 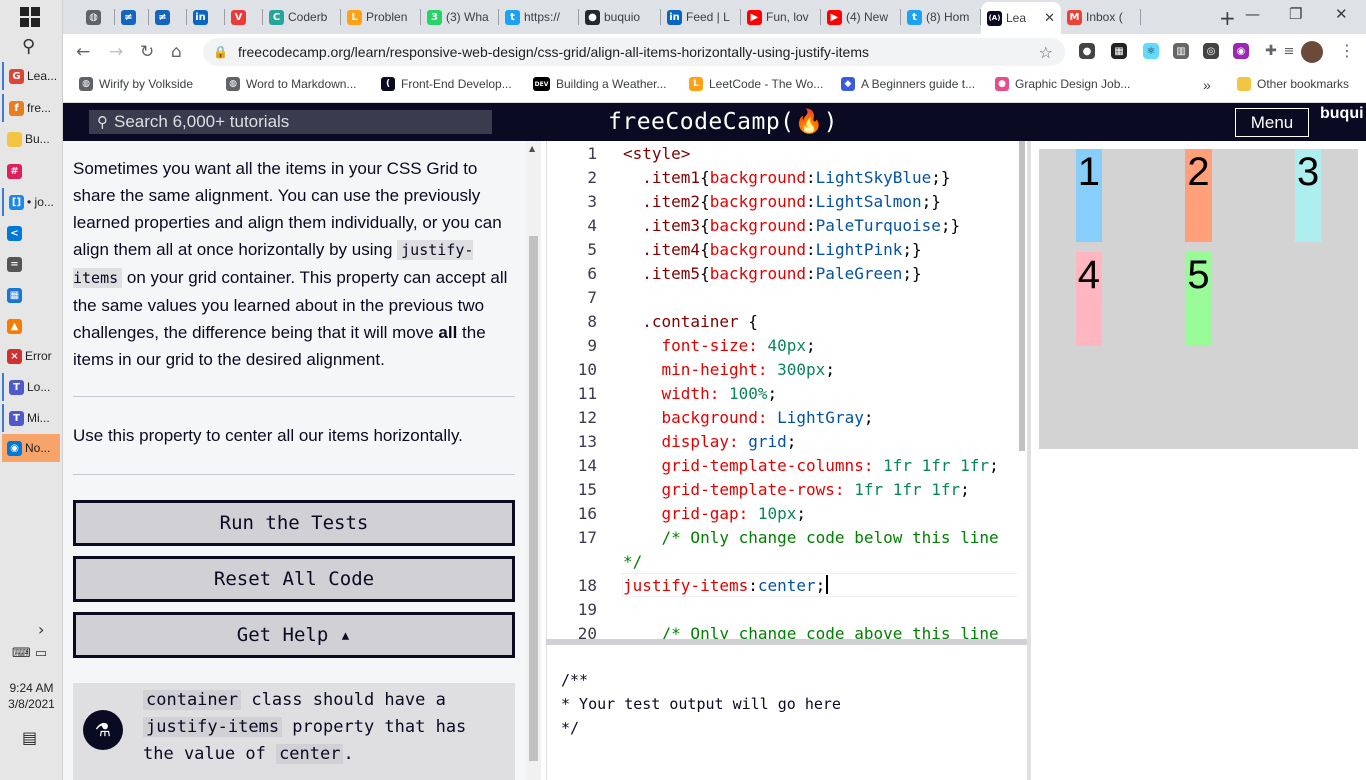 What do you see at coordinates (784, 586) in the screenshot?
I see `code-line: 18 justify-items:center;` at bounding box center [784, 586].